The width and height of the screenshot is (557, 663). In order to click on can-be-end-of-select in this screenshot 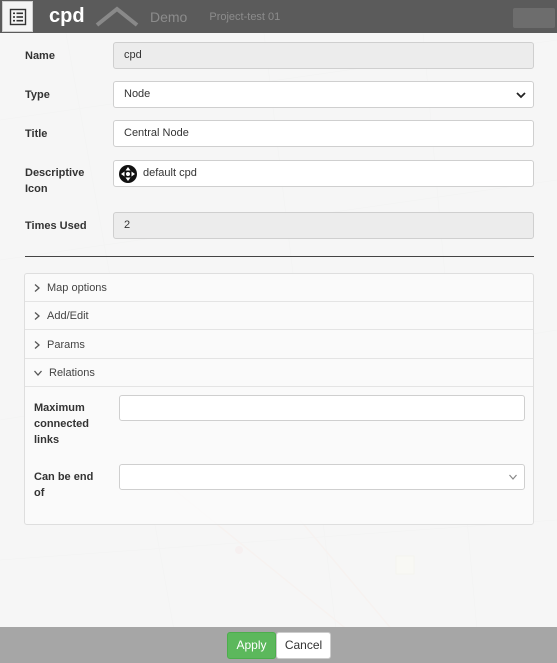, I will do `click(322, 477)`.